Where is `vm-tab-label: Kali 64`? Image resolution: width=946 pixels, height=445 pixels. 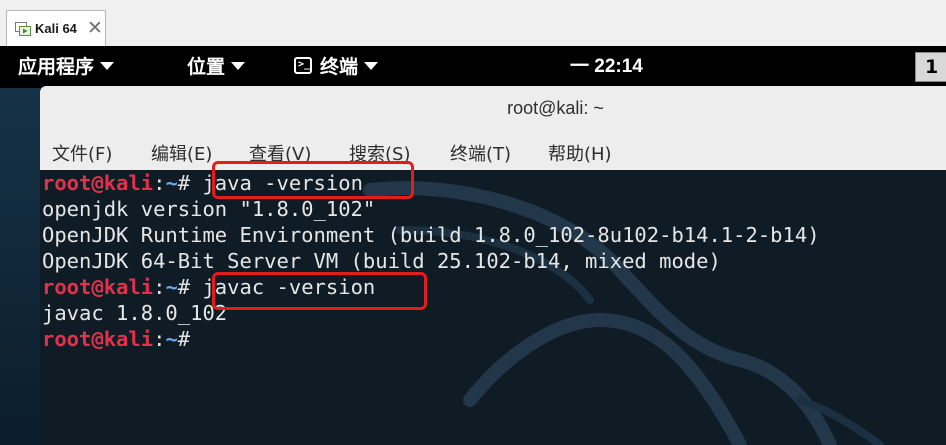 vm-tab-label: Kali 64 is located at coordinates (56, 28).